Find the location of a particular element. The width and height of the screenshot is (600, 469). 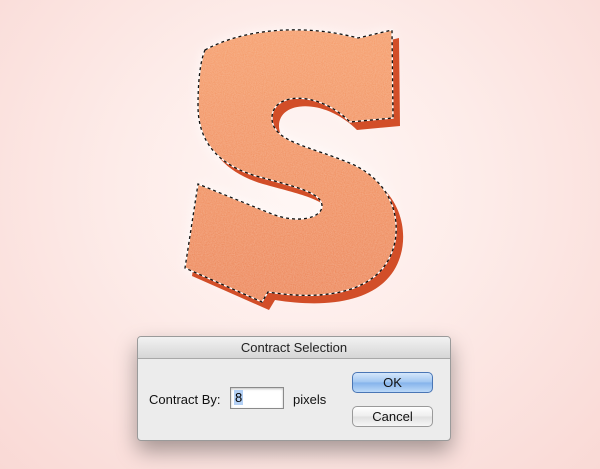

dialog-title: Contract Selection is located at coordinates (294, 348).